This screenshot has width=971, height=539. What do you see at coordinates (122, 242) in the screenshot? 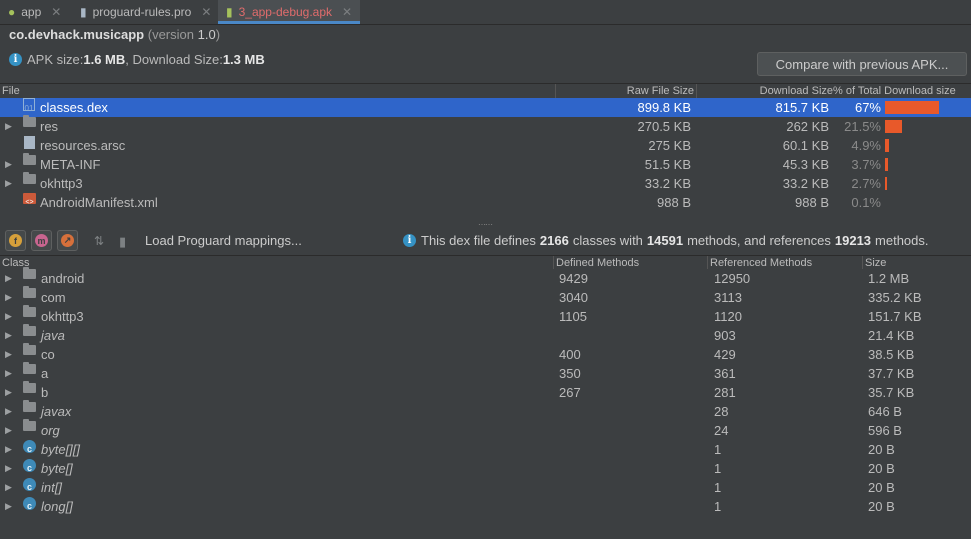
I see `folder-icon: ▮` at bounding box center [122, 242].